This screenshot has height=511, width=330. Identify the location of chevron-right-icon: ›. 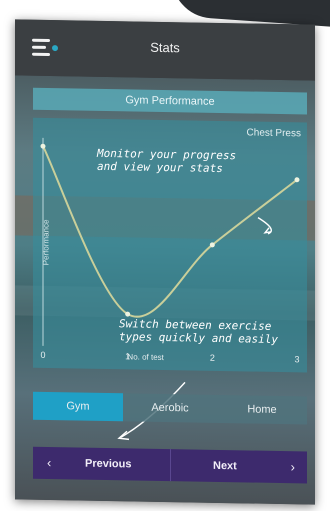
(292, 467).